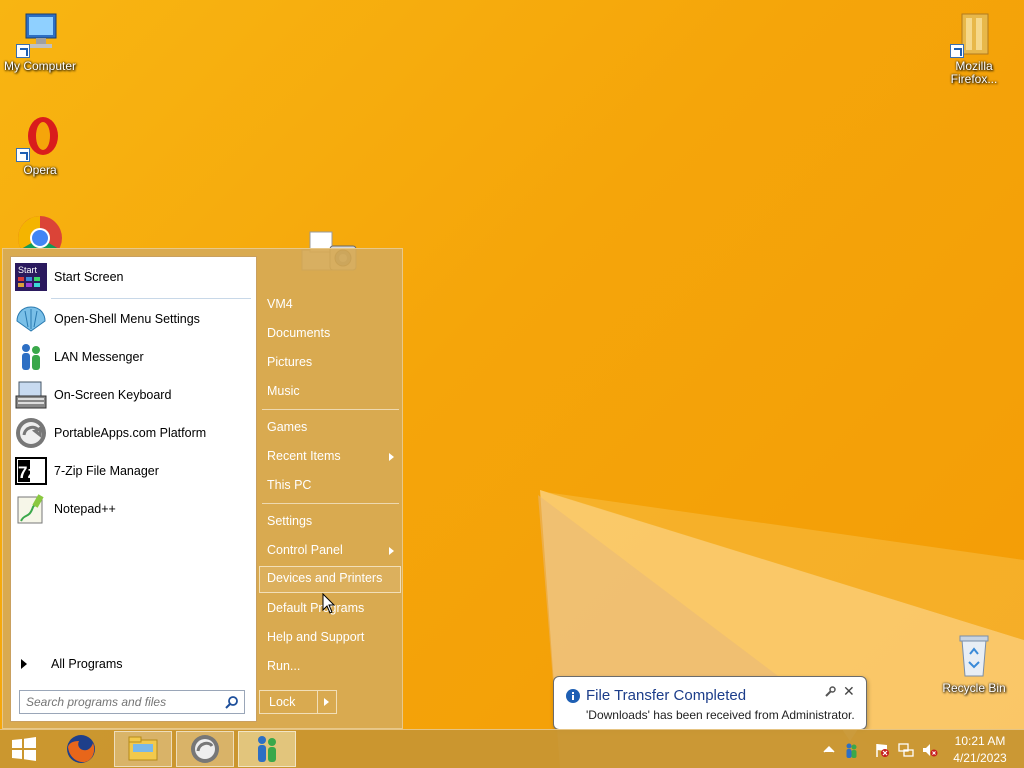 The width and height of the screenshot is (1024, 768). Describe the element at coordinates (127, 319) in the screenshot. I see `program-label: Open-Shell Menu Settings` at that location.